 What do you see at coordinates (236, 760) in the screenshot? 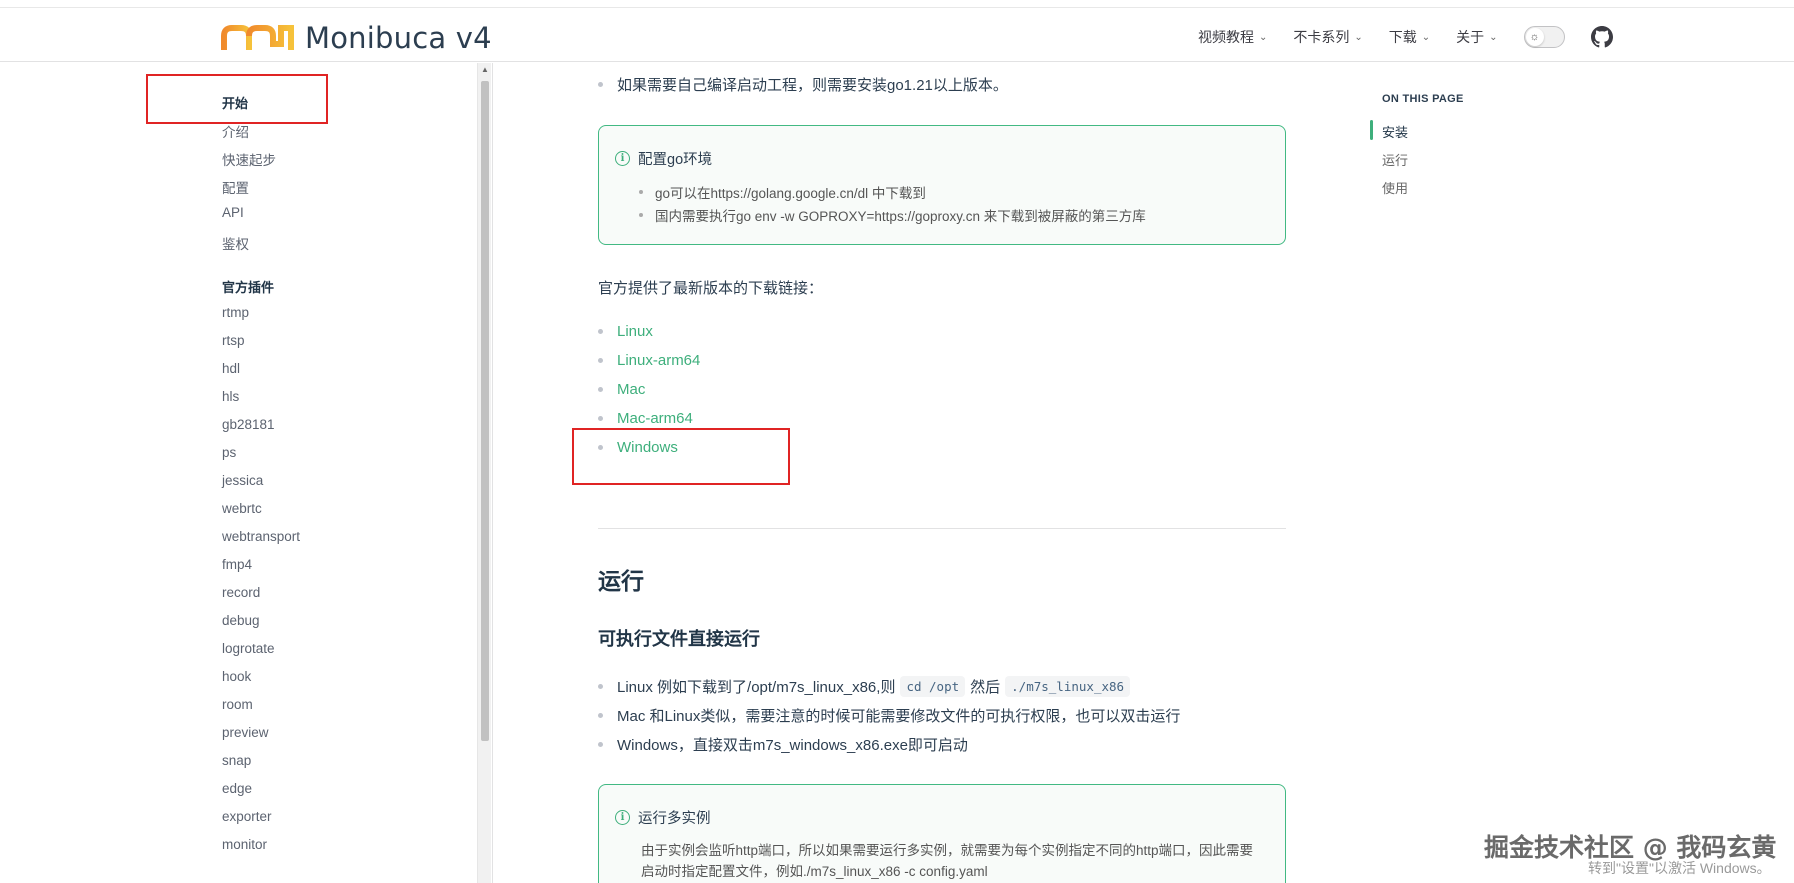
I see `sidebar-item-snap: snap` at bounding box center [236, 760].